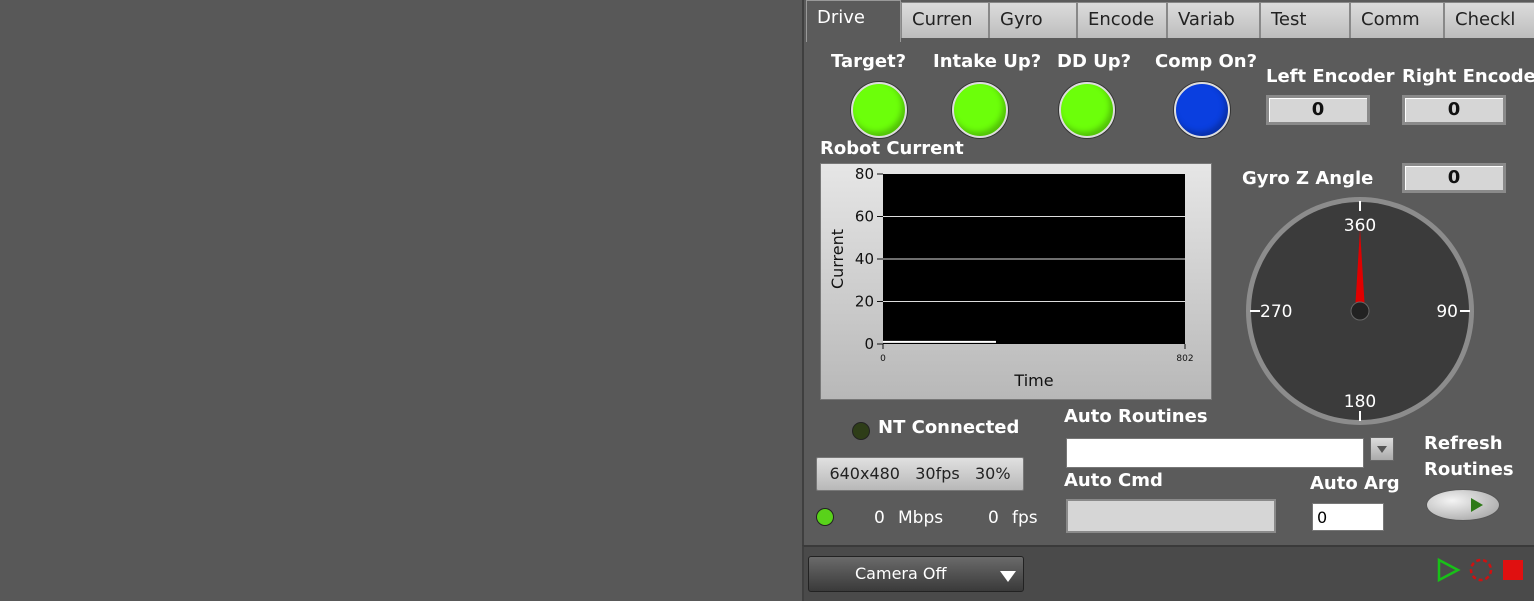  I want to click on auto-cmd-label: Auto Cmd, so click(1113, 480).